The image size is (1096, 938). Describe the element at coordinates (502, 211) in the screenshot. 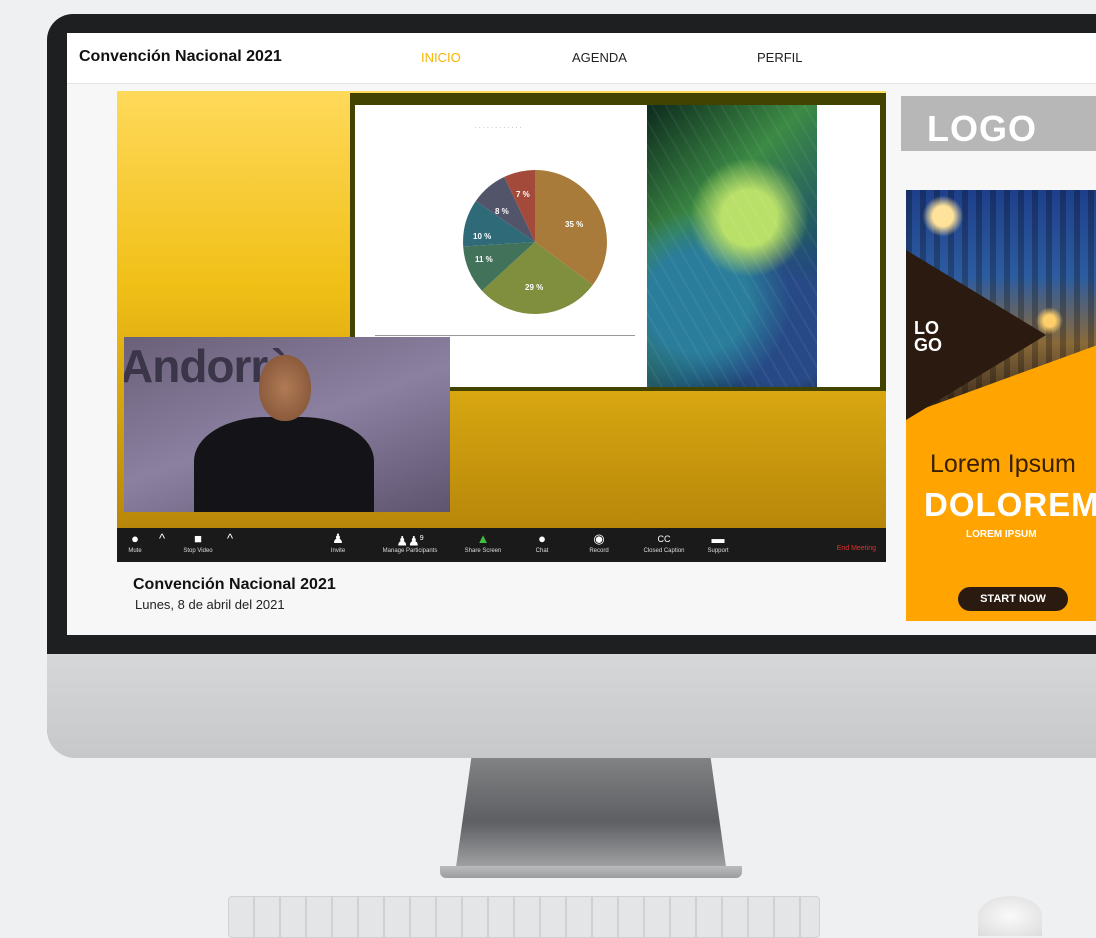

I see `pie-label-8: 8 %` at that location.